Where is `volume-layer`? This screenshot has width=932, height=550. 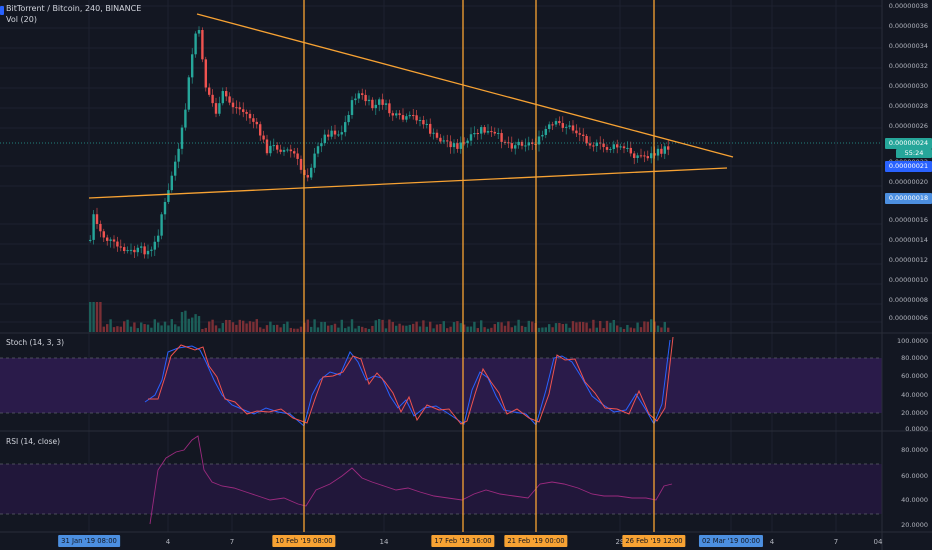
volume-layer is located at coordinates (379, 317).